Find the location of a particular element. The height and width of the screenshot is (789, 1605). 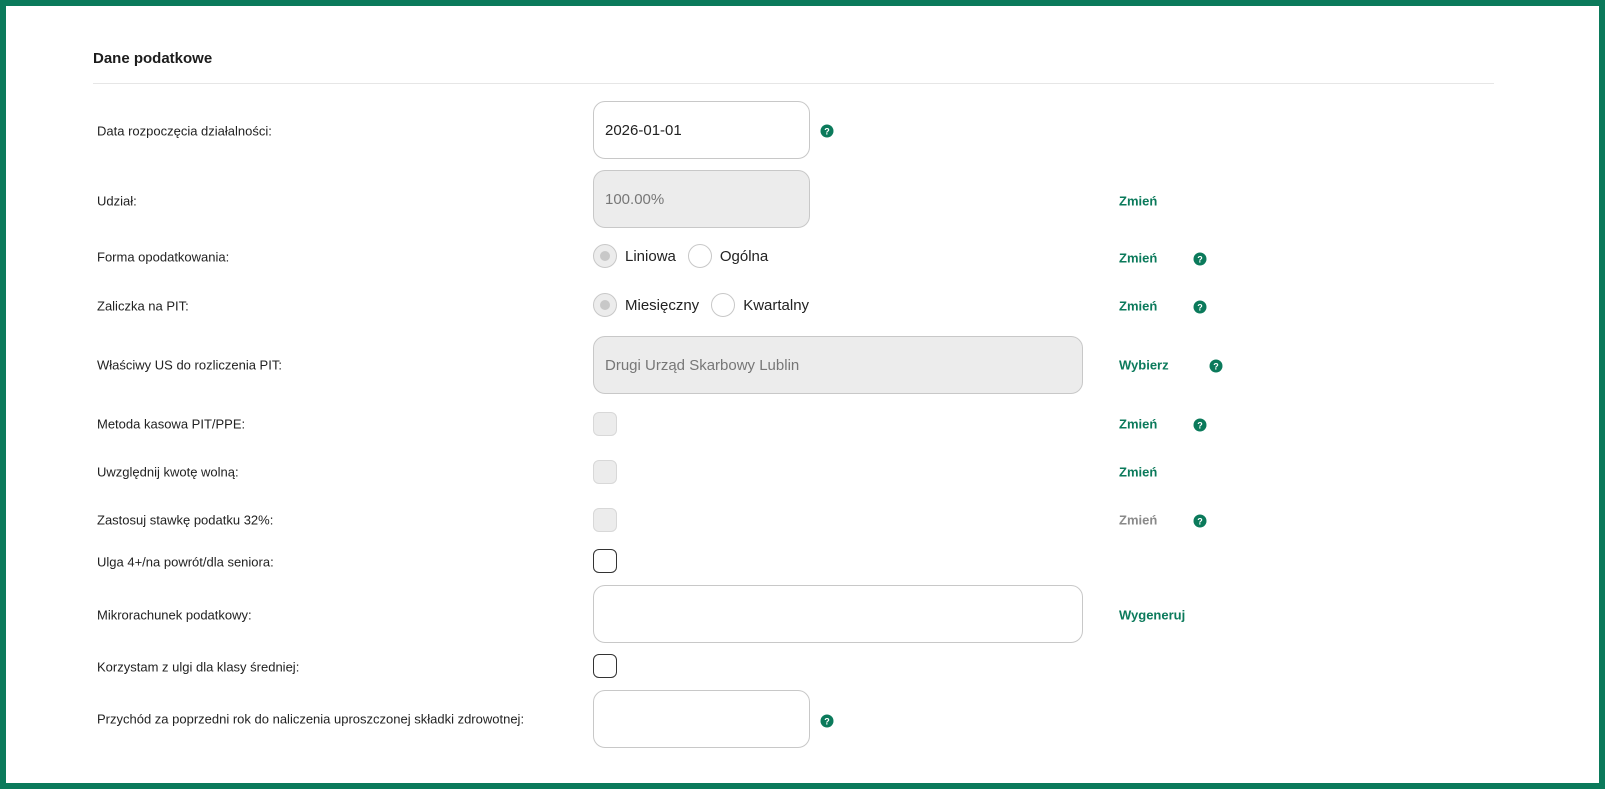

cash-method-help-icon: ? is located at coordinates (1200, 425).